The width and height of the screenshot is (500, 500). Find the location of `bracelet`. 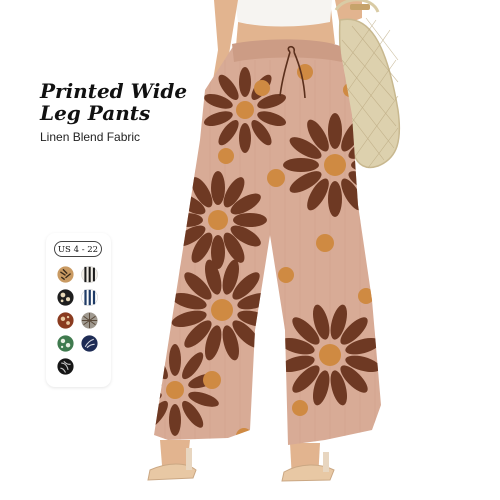

bracelet is located at coordinates (360, 7).